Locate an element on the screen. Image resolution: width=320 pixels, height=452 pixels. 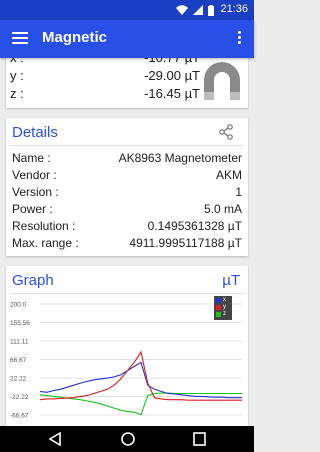
value-z: -16.45 µT is located at coordinates (172, 93).